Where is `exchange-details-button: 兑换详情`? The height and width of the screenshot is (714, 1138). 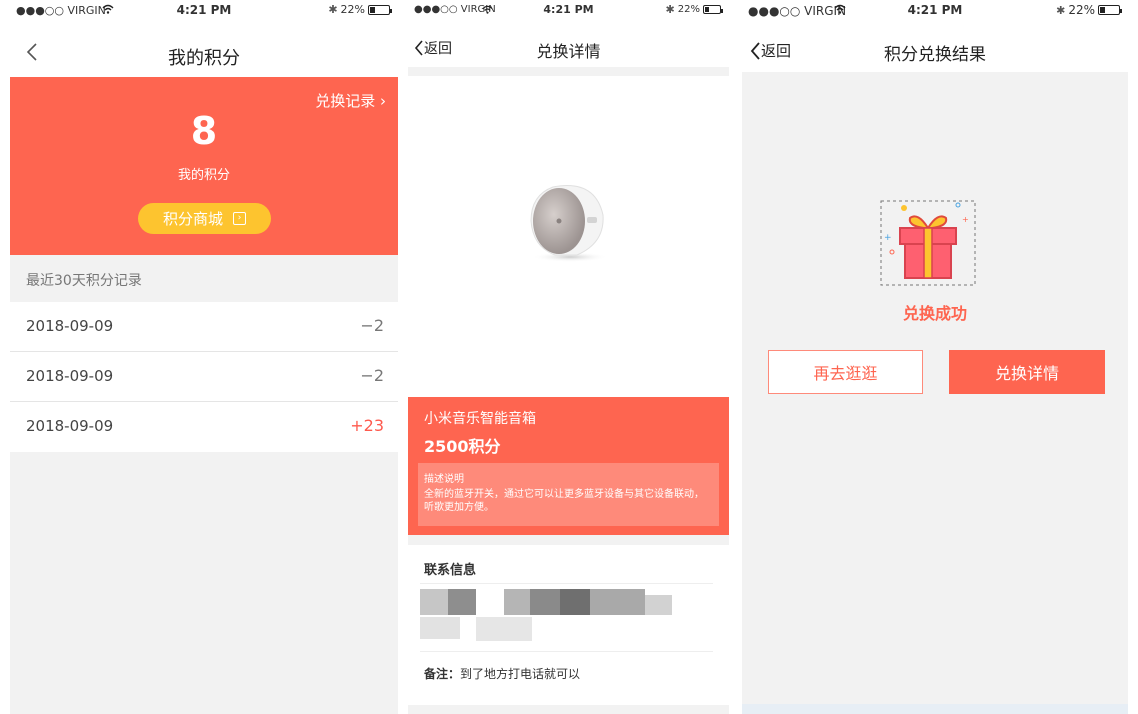
exchange-details-button: 兑换详情 is located at coordinates (1027, 372).